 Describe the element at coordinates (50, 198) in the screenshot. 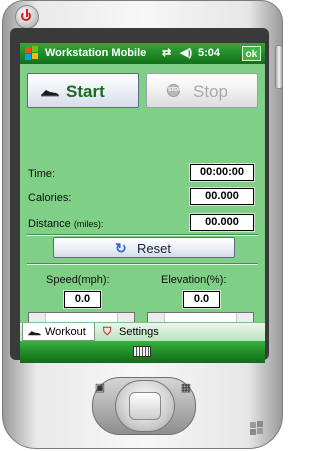

I see `calories-label: Calories:` at that location.